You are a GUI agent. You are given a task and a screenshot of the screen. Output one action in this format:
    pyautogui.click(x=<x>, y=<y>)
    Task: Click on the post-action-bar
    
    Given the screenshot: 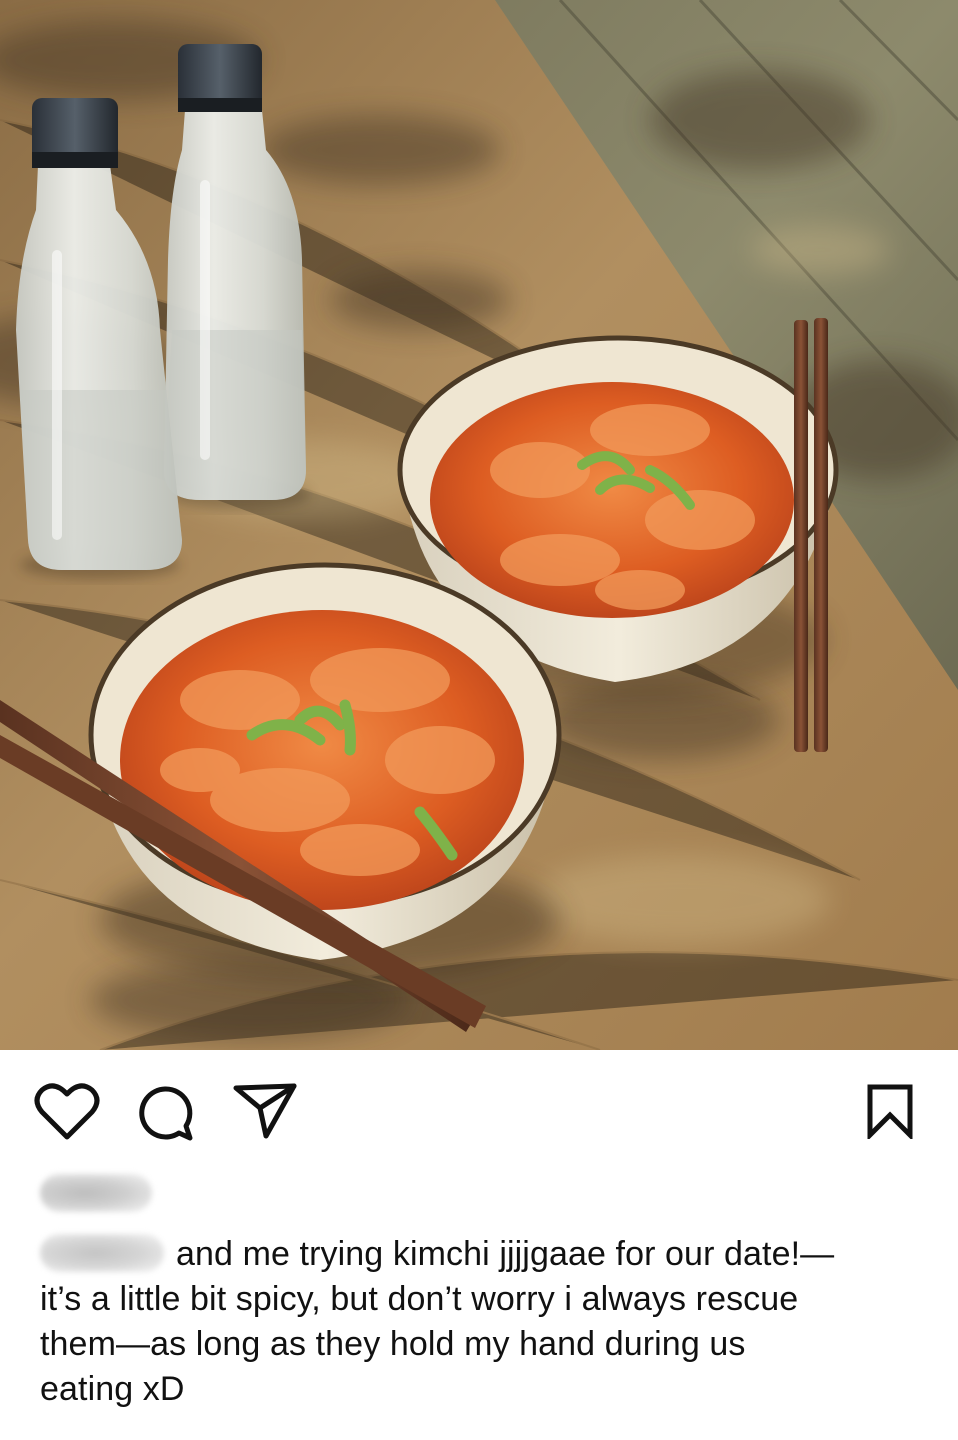 What is the action you would take?
    pyautogui.click(x=479, y=1110)
    